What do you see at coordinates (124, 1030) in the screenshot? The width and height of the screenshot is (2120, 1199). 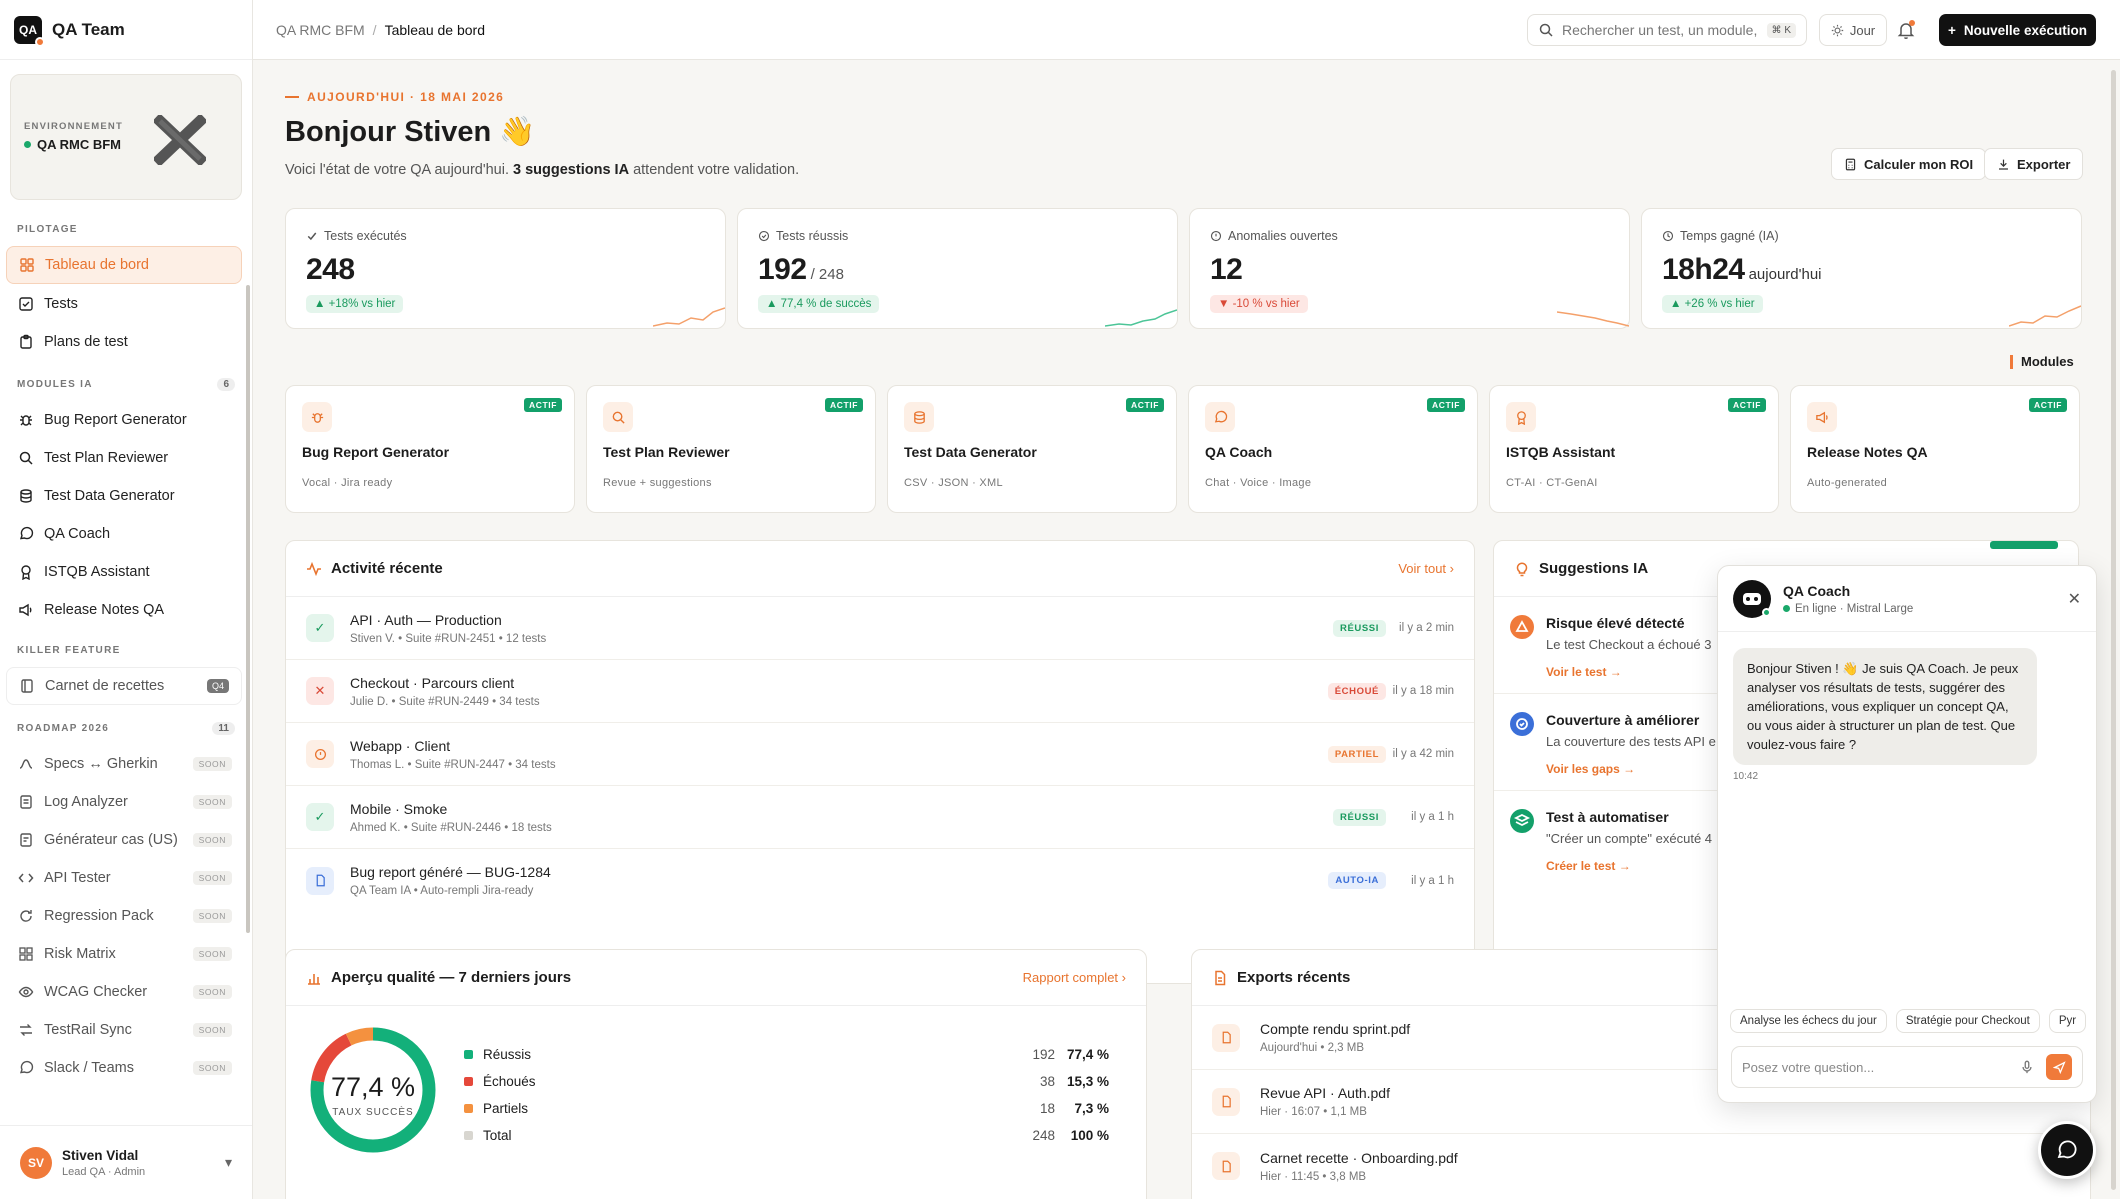 I see `sidebar-item-testrail-sync: TestRail Sync SOON` at bounding box center [124, 1030].